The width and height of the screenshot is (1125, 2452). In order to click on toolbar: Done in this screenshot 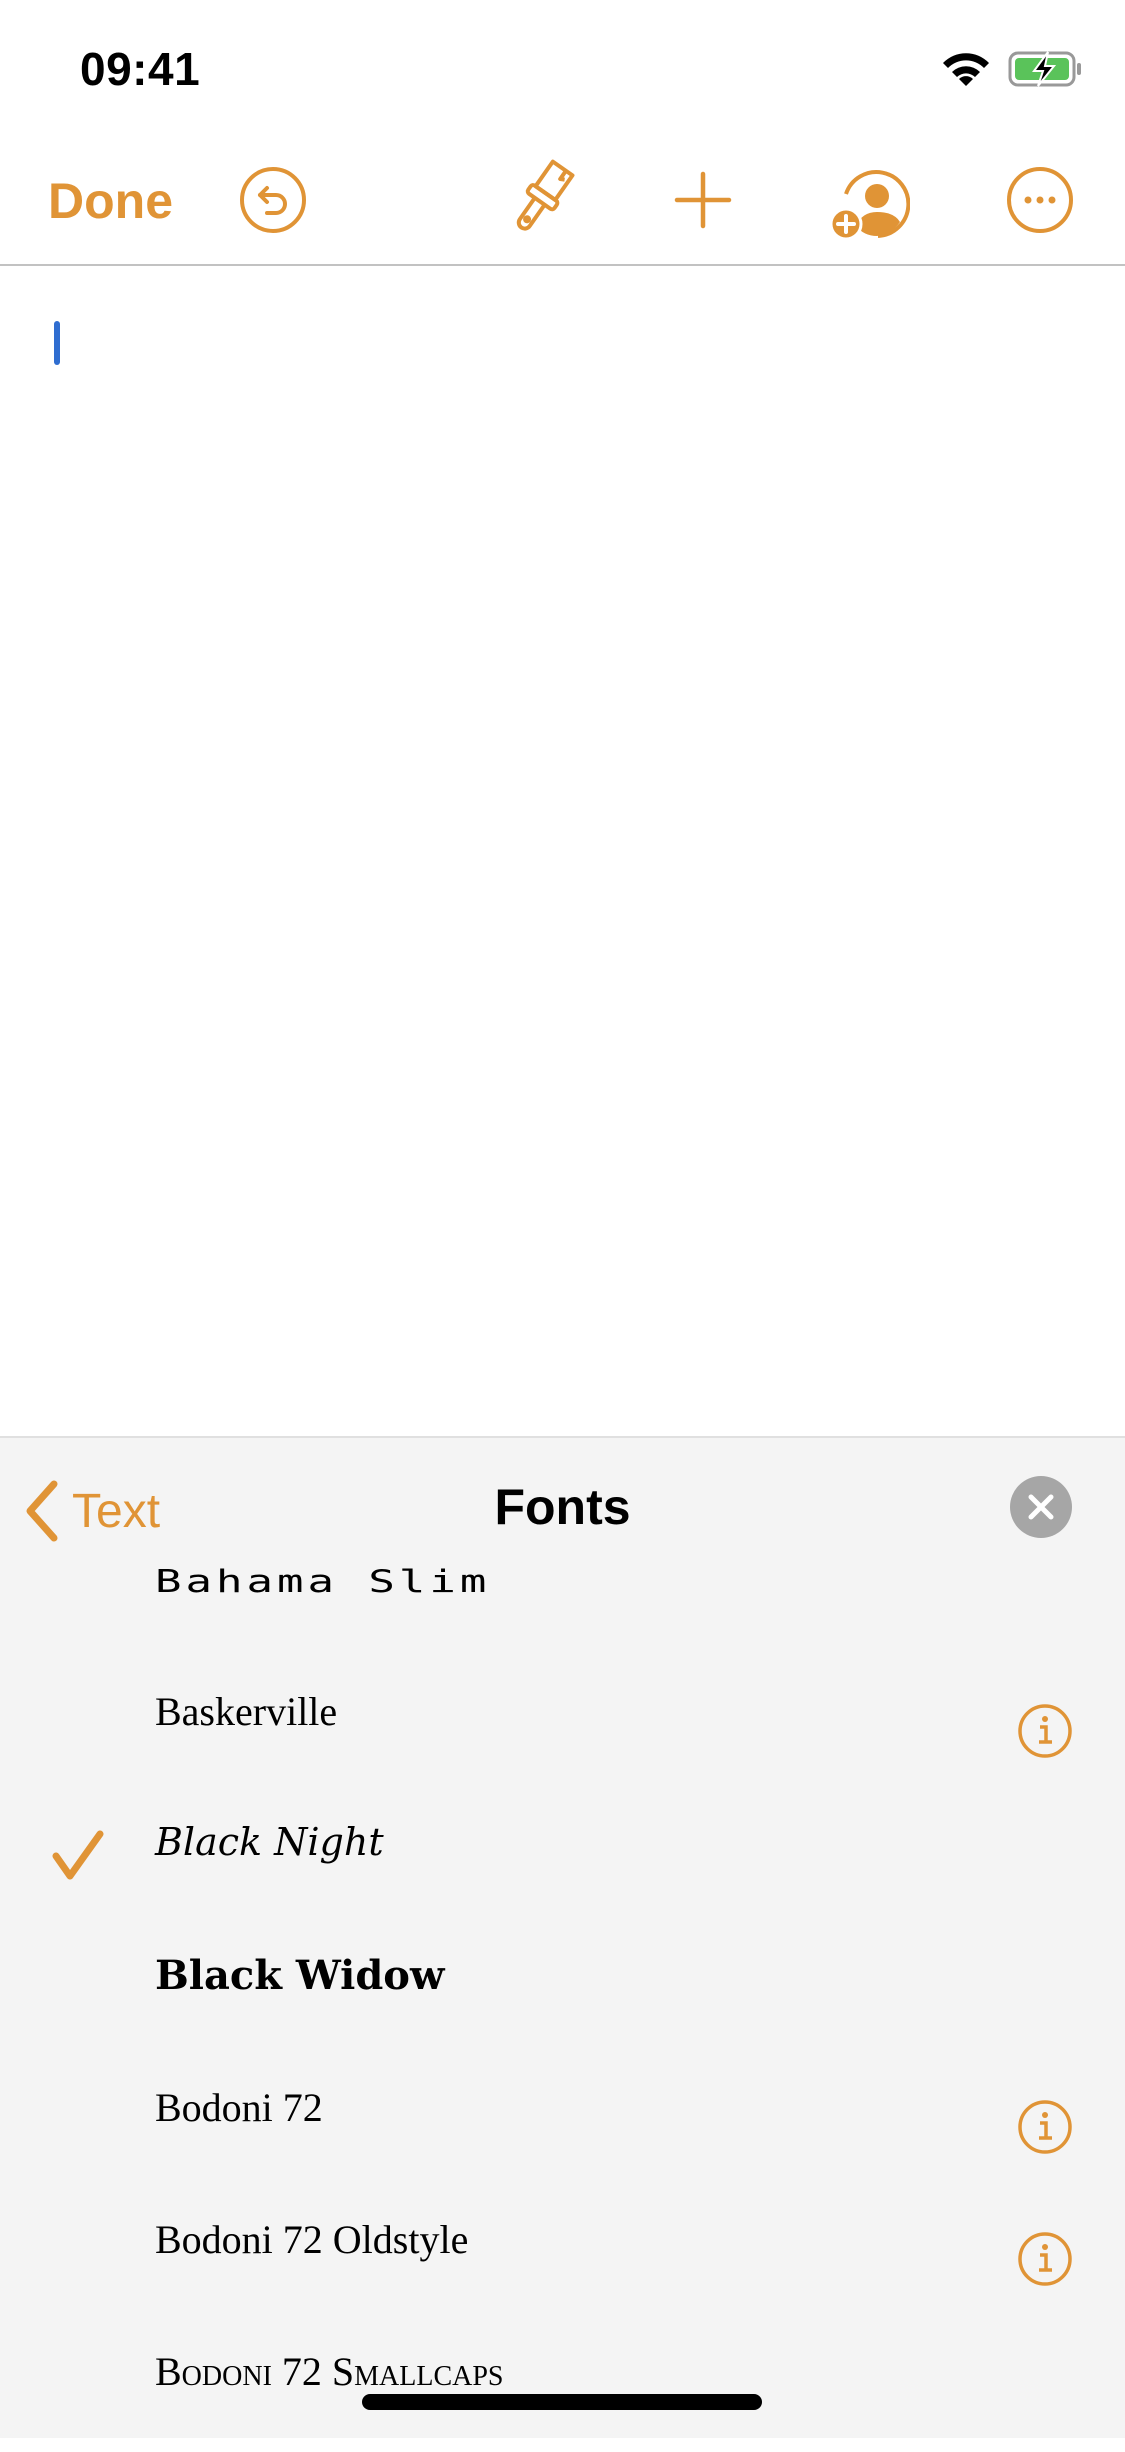, I will do `click(562, 207)`.